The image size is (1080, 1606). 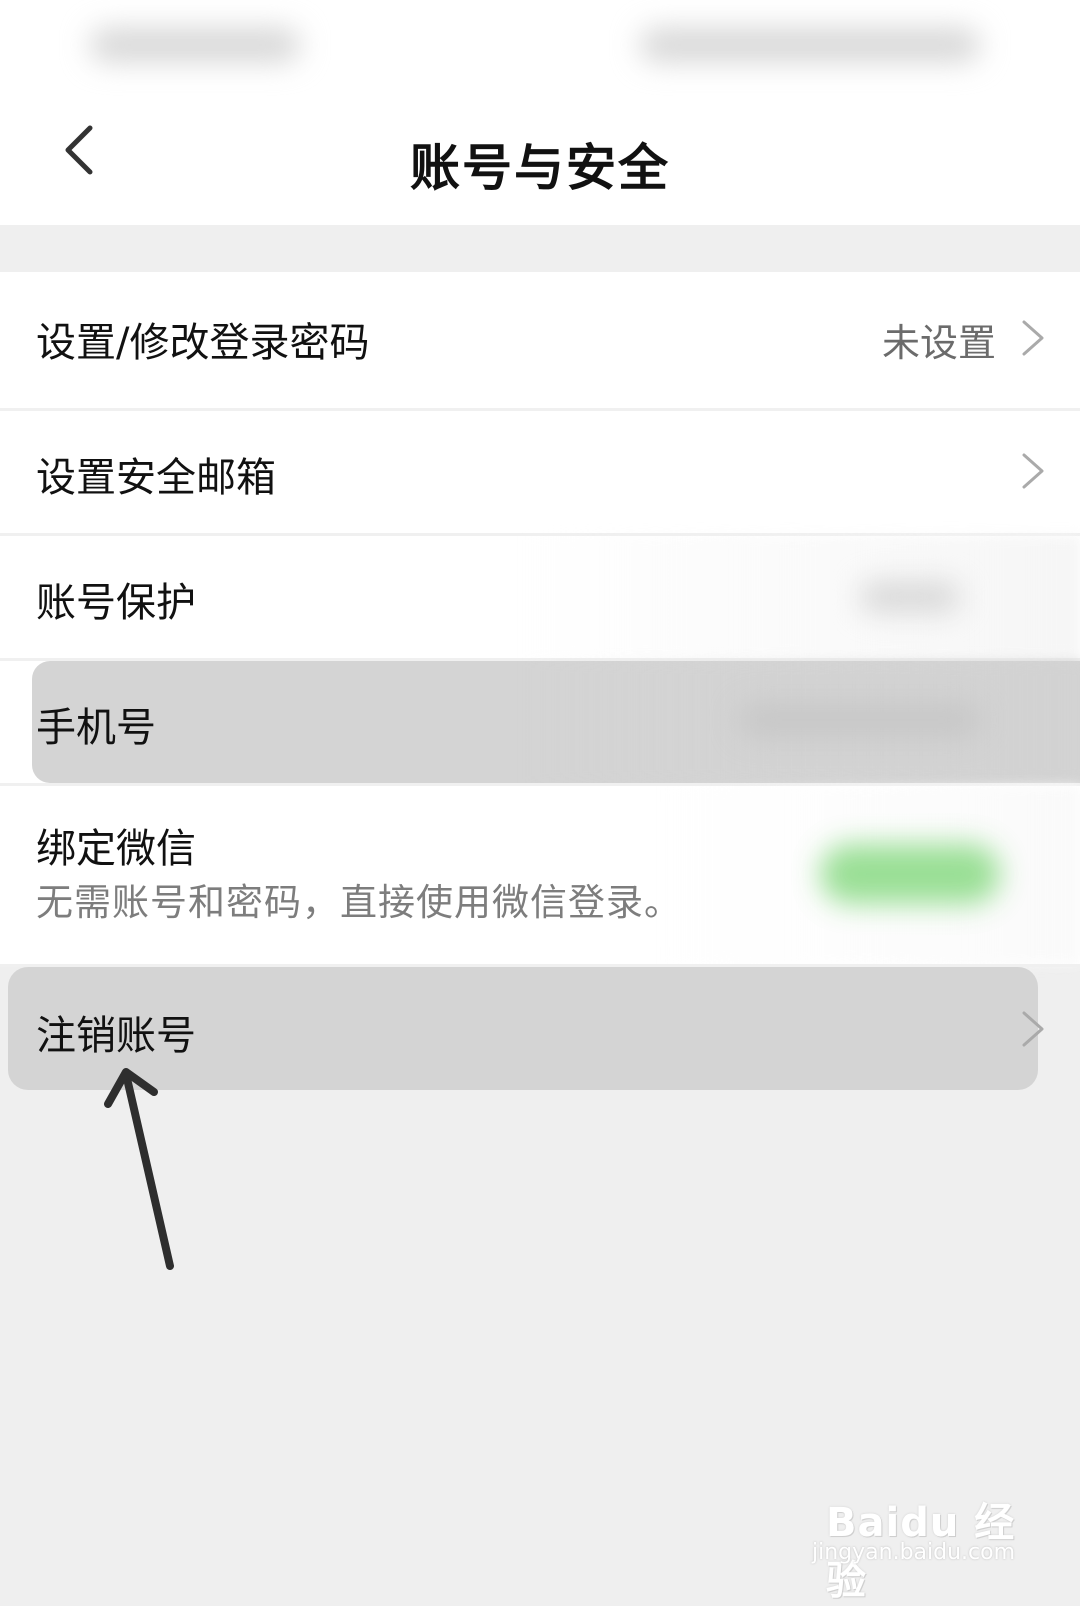 What do you see at coordinates (540, 472) in the screenshot?
I see `row-security-email: 设置安全邮箱` at bounding box center [540, 472].